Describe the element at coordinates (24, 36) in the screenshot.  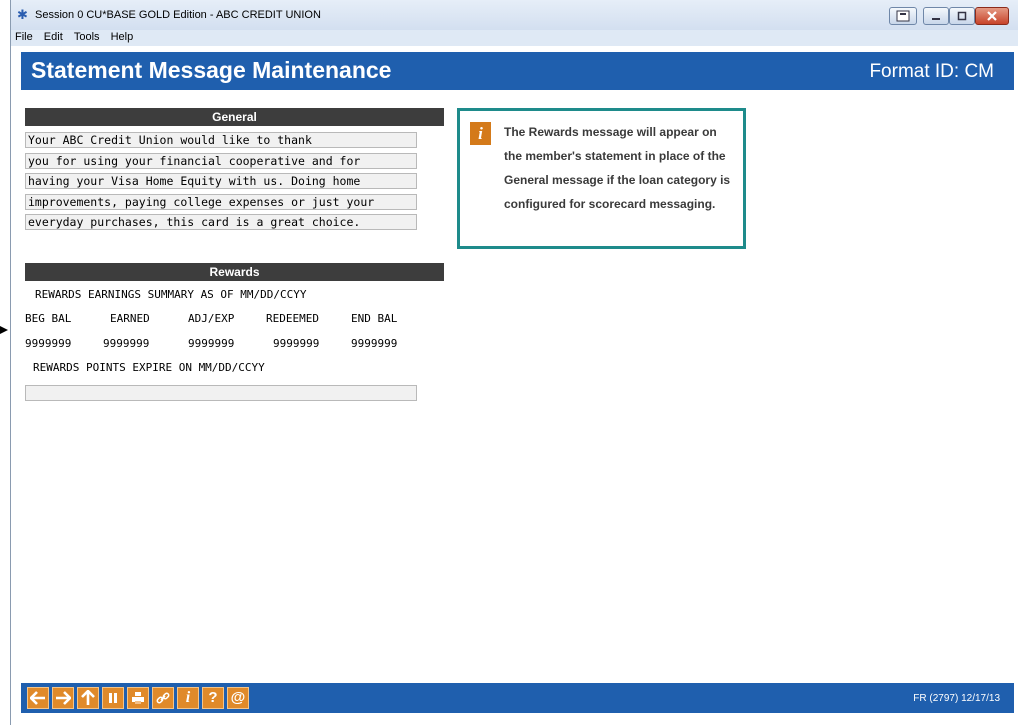
I see `menu-file: File` at that location.